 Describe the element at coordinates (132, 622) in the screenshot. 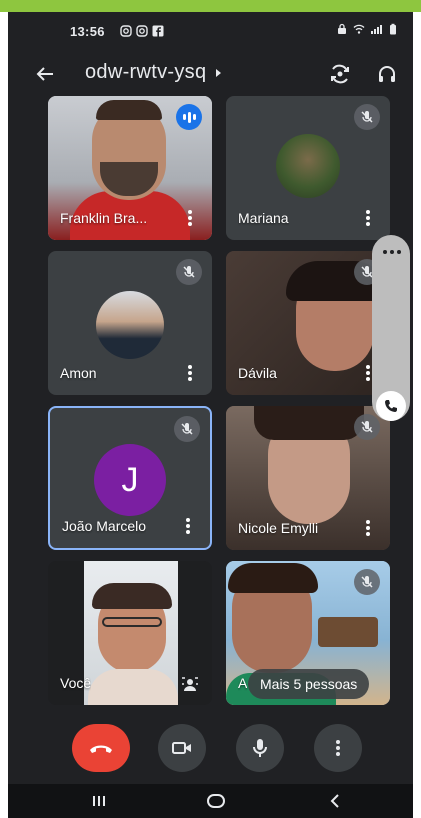

I see `glasses-shape` at that location.